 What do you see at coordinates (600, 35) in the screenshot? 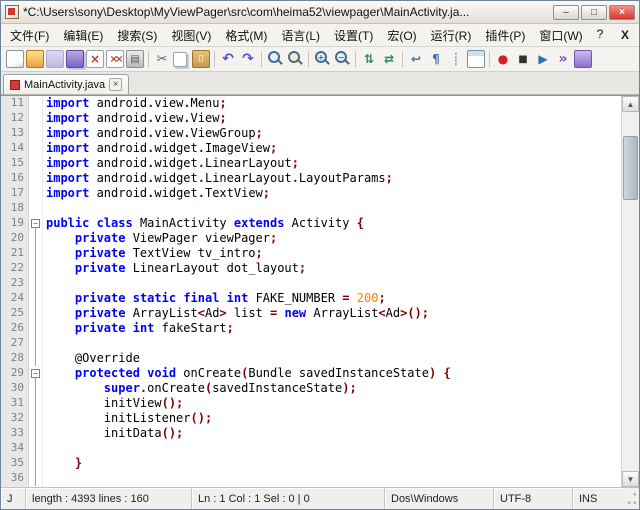
I see `menu-item-help: ?` at bounding box center [600, 35].